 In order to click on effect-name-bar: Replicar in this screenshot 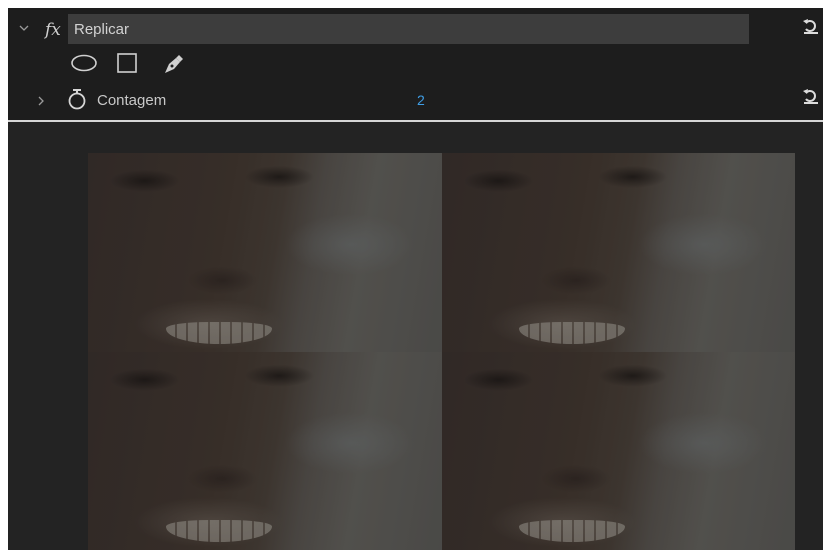, I will do `click(408, 29)`.